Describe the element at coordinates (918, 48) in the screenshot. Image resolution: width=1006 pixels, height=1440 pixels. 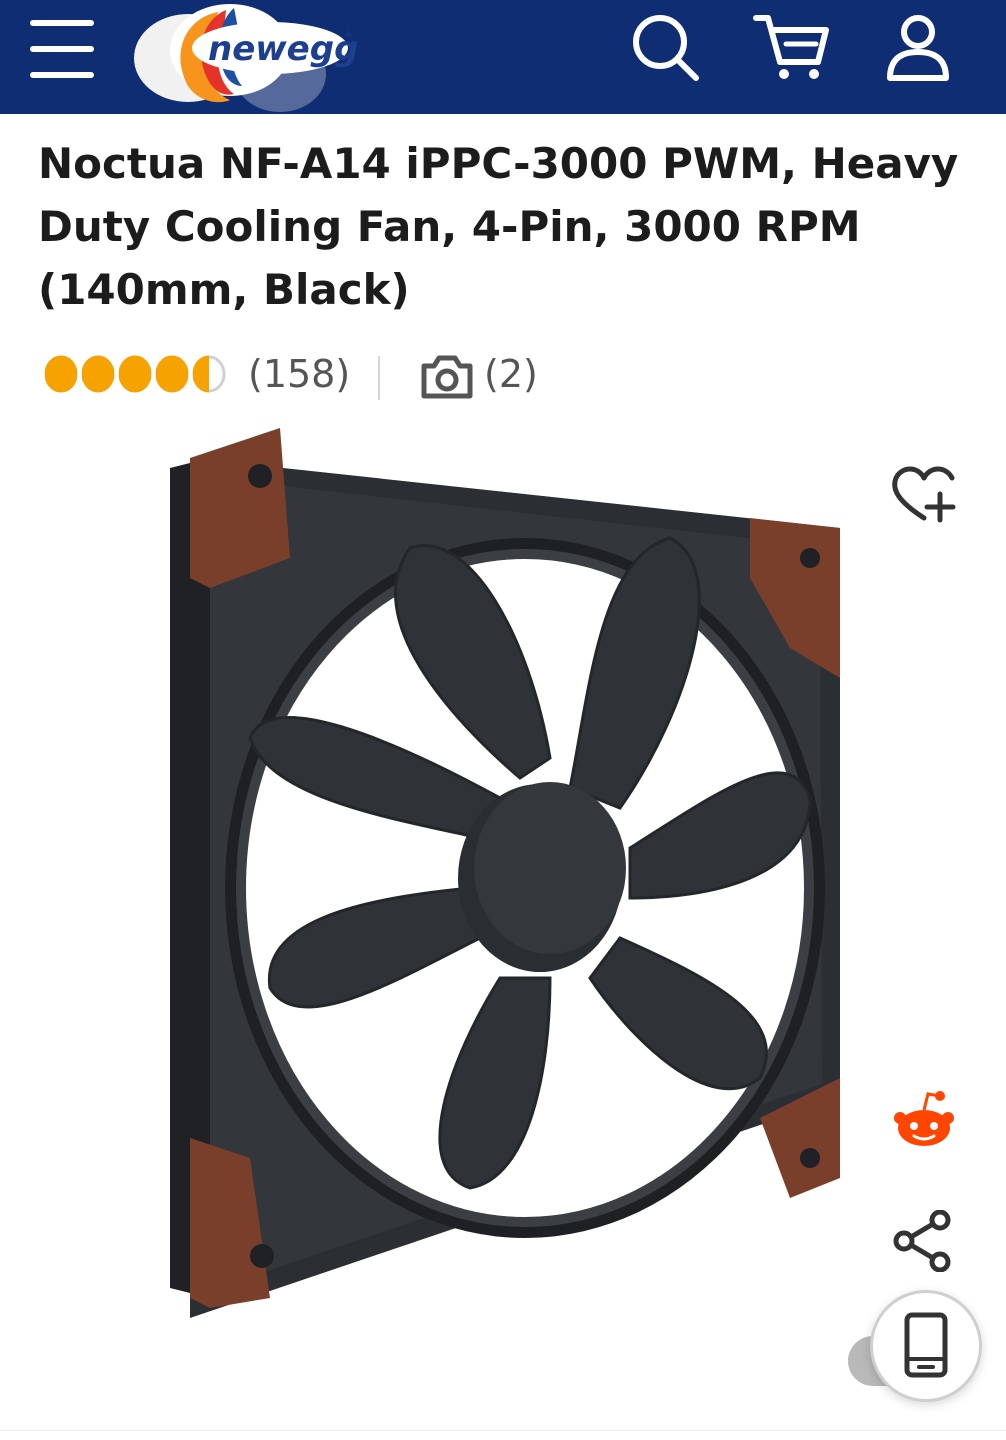
I see `user-icon` at that location.